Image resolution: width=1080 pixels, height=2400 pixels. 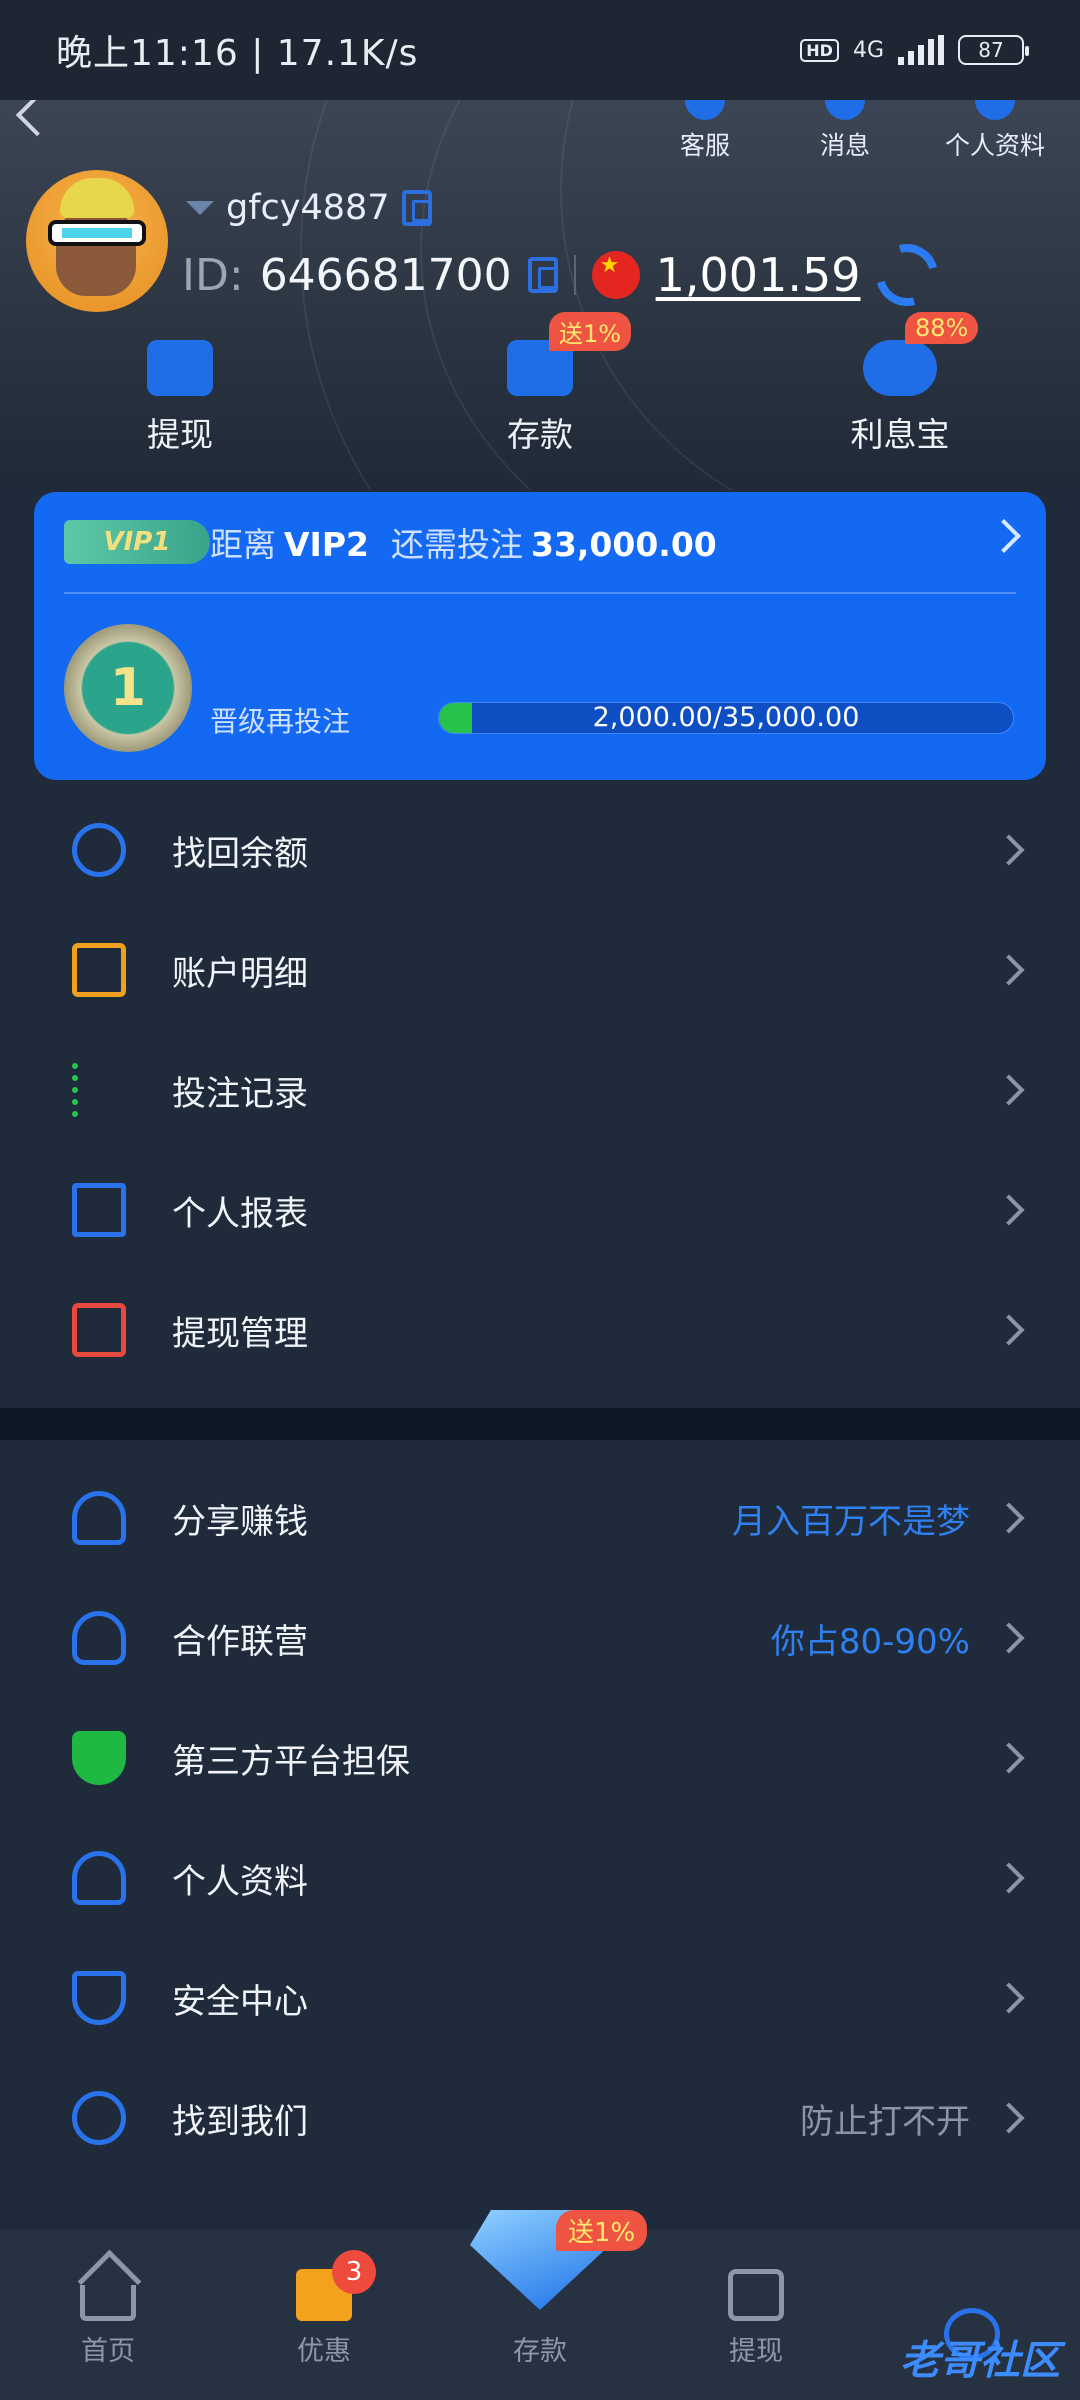 I want to click on quick-label: 利息宝, so click(x=900, y=434).